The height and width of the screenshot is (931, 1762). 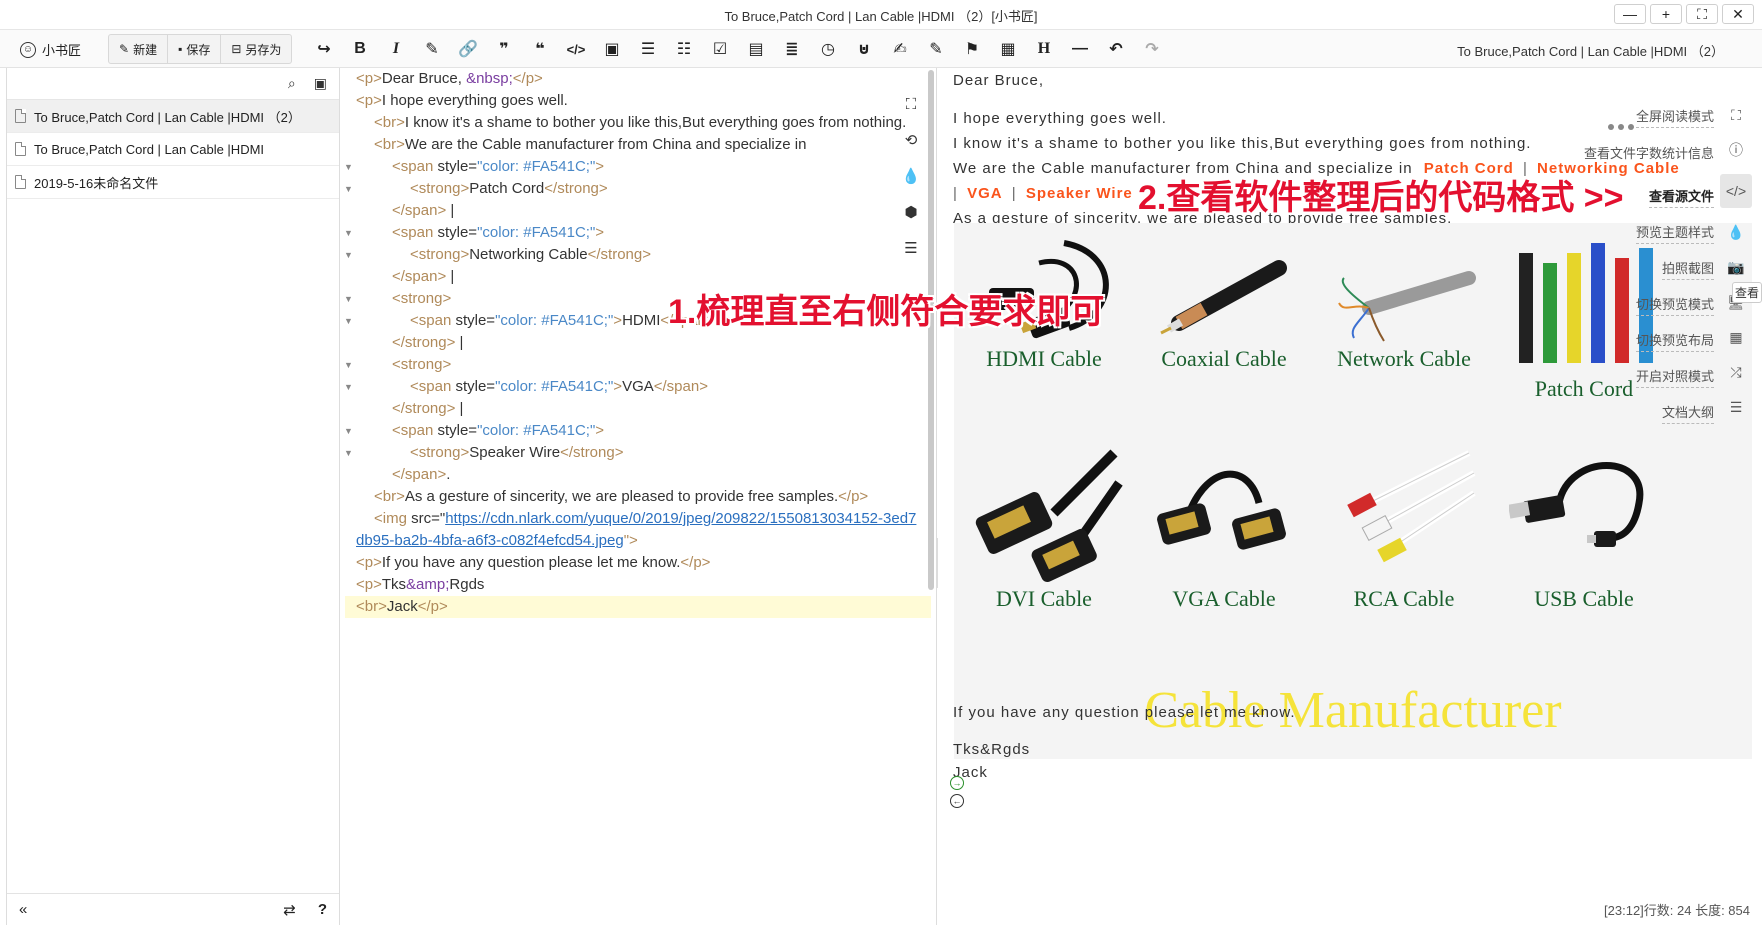 I want to click on code-tag: </span>, so click(x=419, y=210).